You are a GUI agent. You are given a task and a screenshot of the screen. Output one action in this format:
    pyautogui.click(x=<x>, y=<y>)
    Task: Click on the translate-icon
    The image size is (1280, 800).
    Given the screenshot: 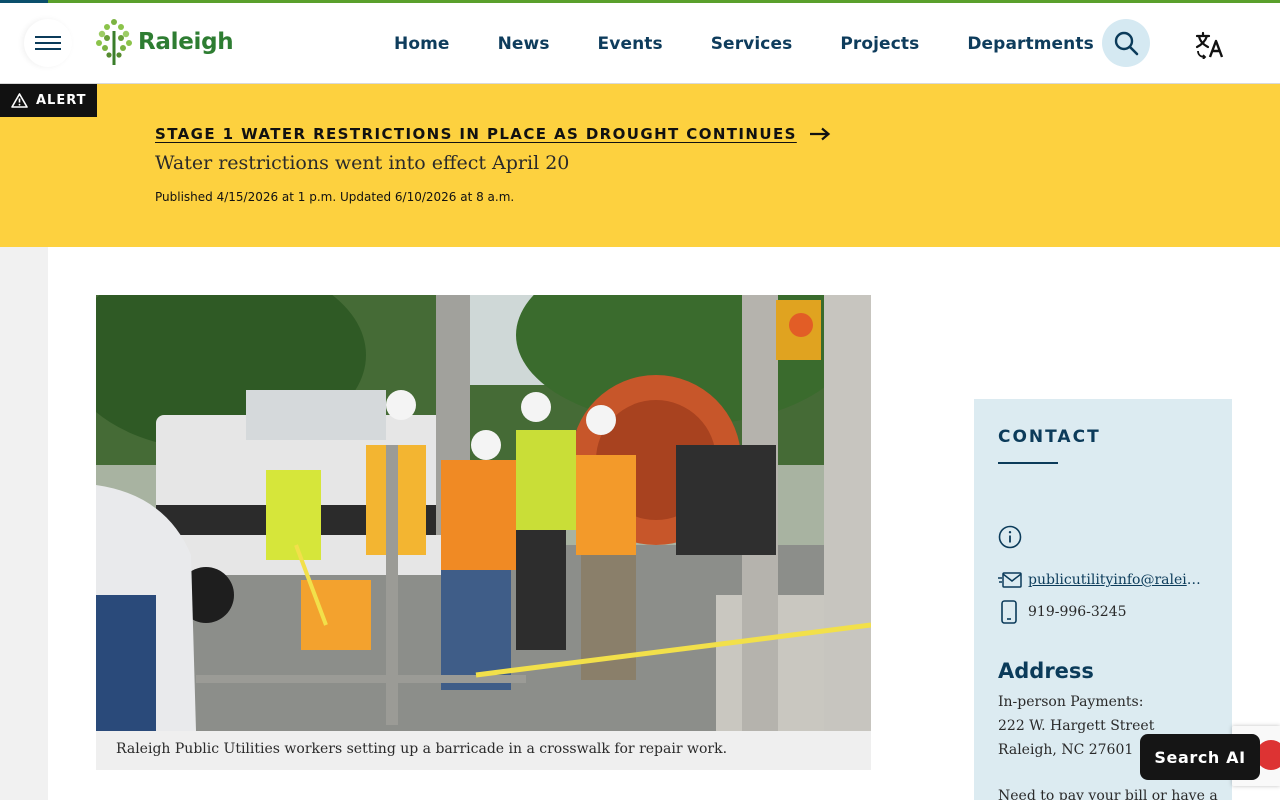 What is the action you would take?
    pyautogui.click(x=1209, y=45)
    